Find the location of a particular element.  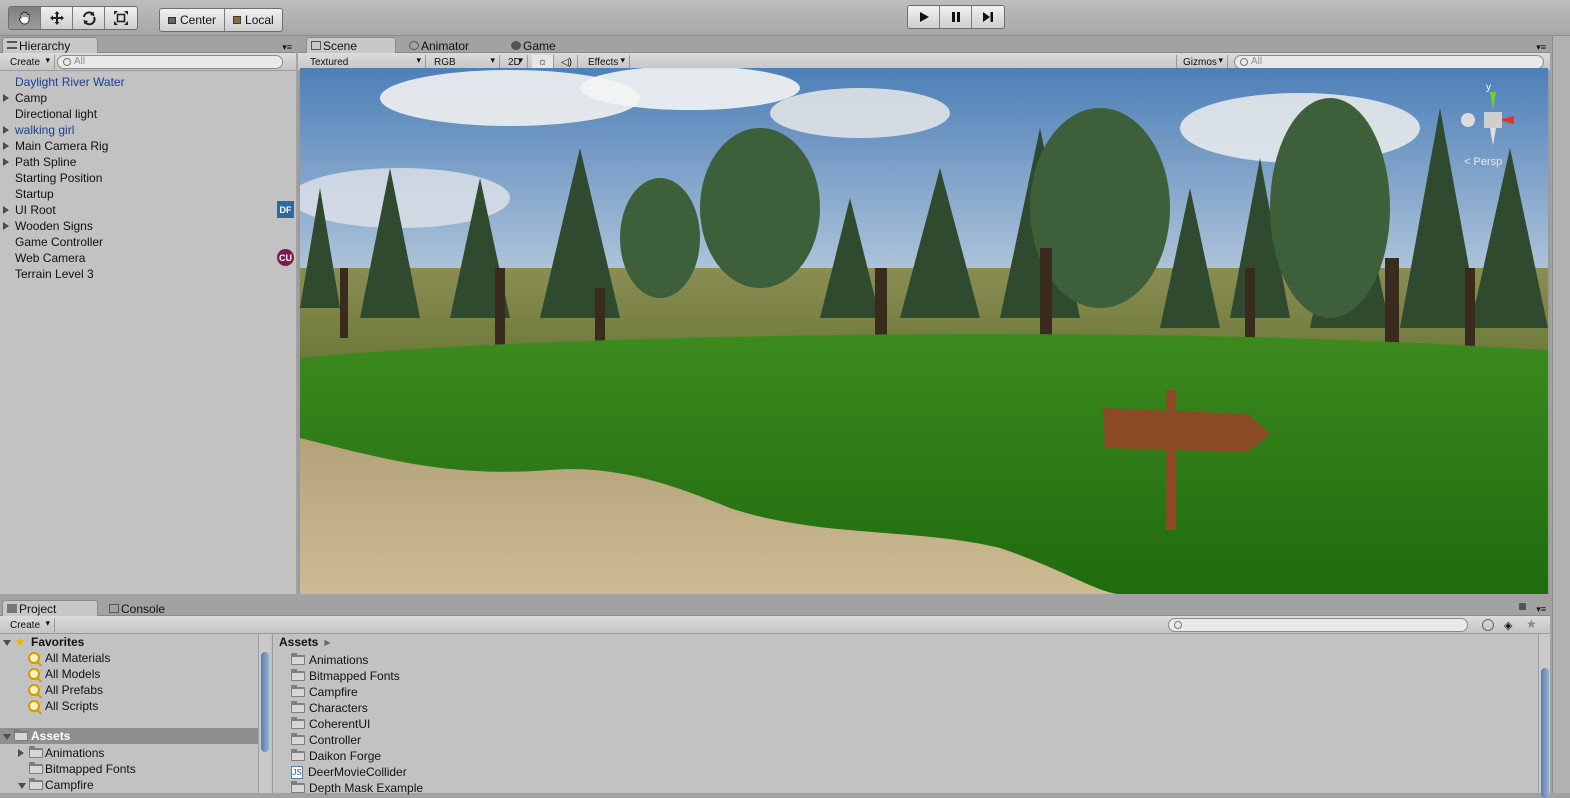

effects-dropdown: Effects is located at coordinates (606, 62).